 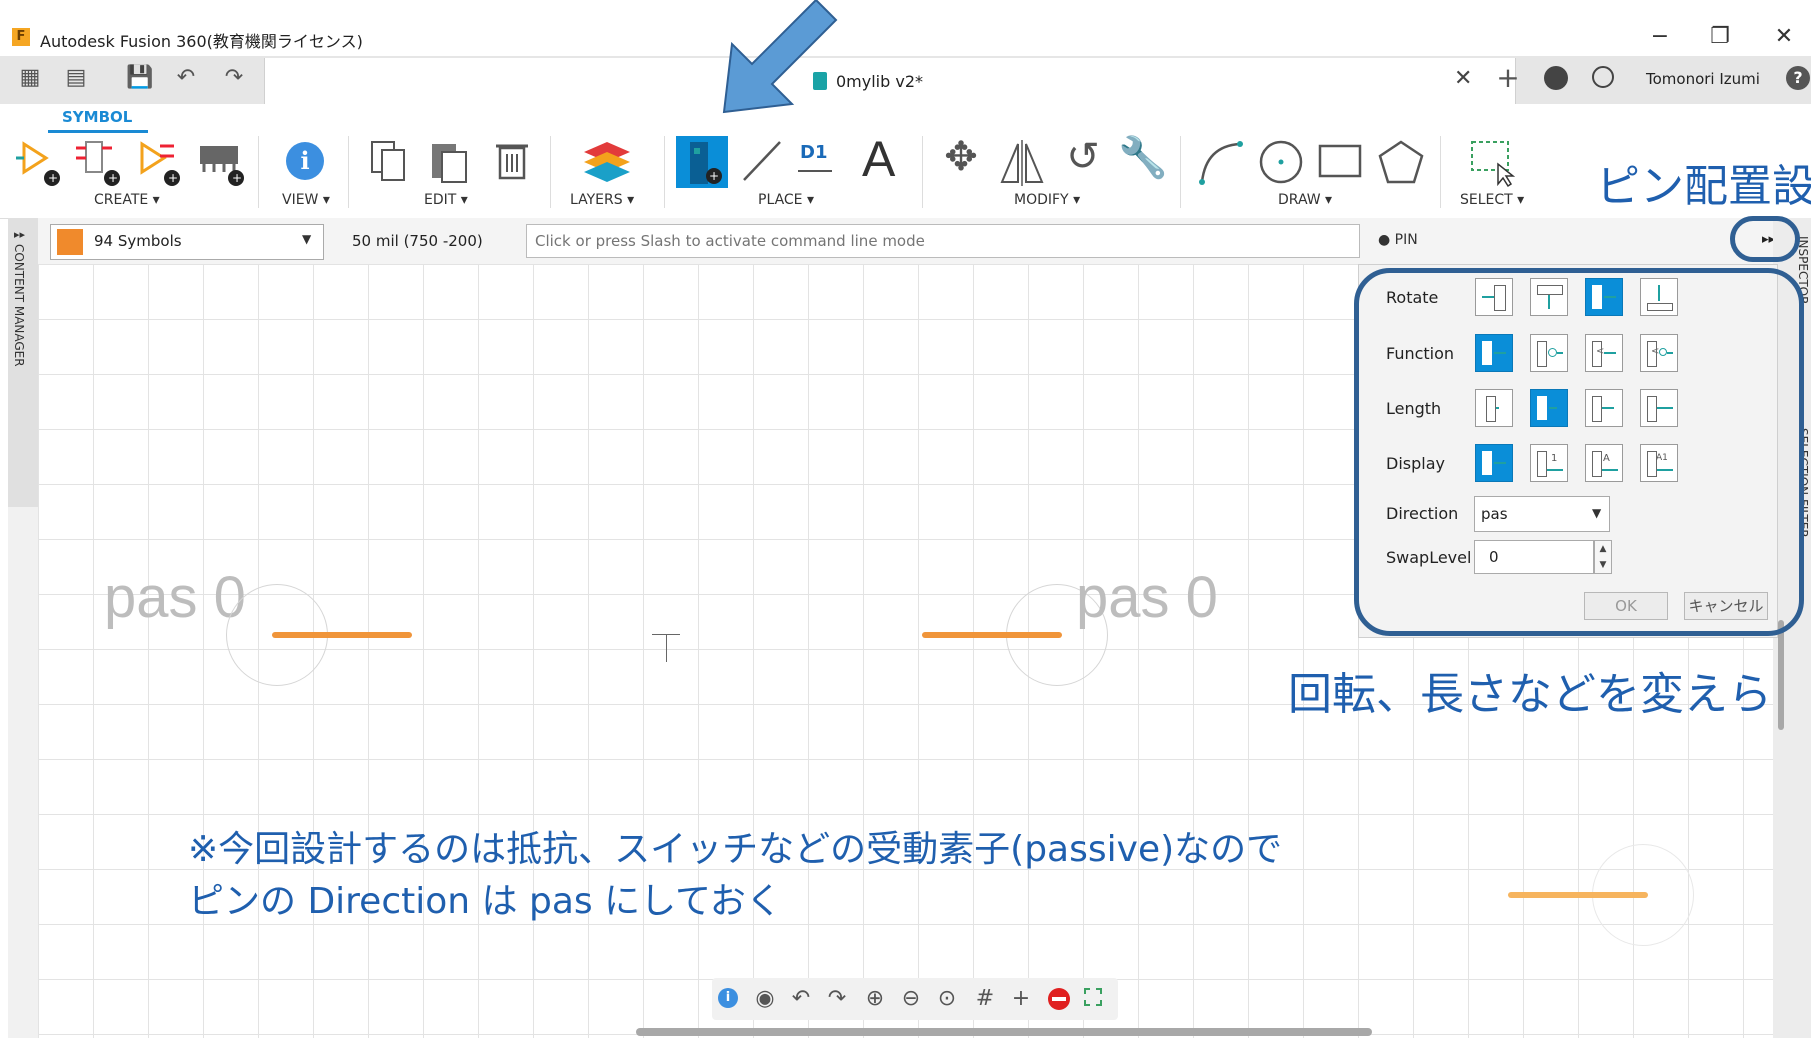 What do you see at coordinates (947, 998) in the screenshot?
I see `zoom-fit-icon: ⊙` at bounding box center [947, 998].